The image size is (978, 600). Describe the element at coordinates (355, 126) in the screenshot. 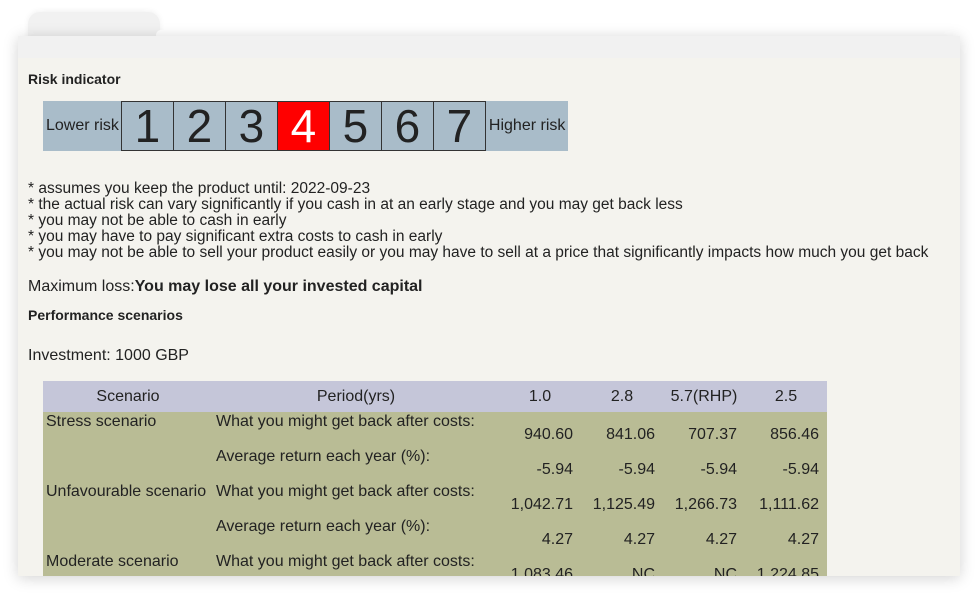

I see `risk-level-5: 5` at that location.